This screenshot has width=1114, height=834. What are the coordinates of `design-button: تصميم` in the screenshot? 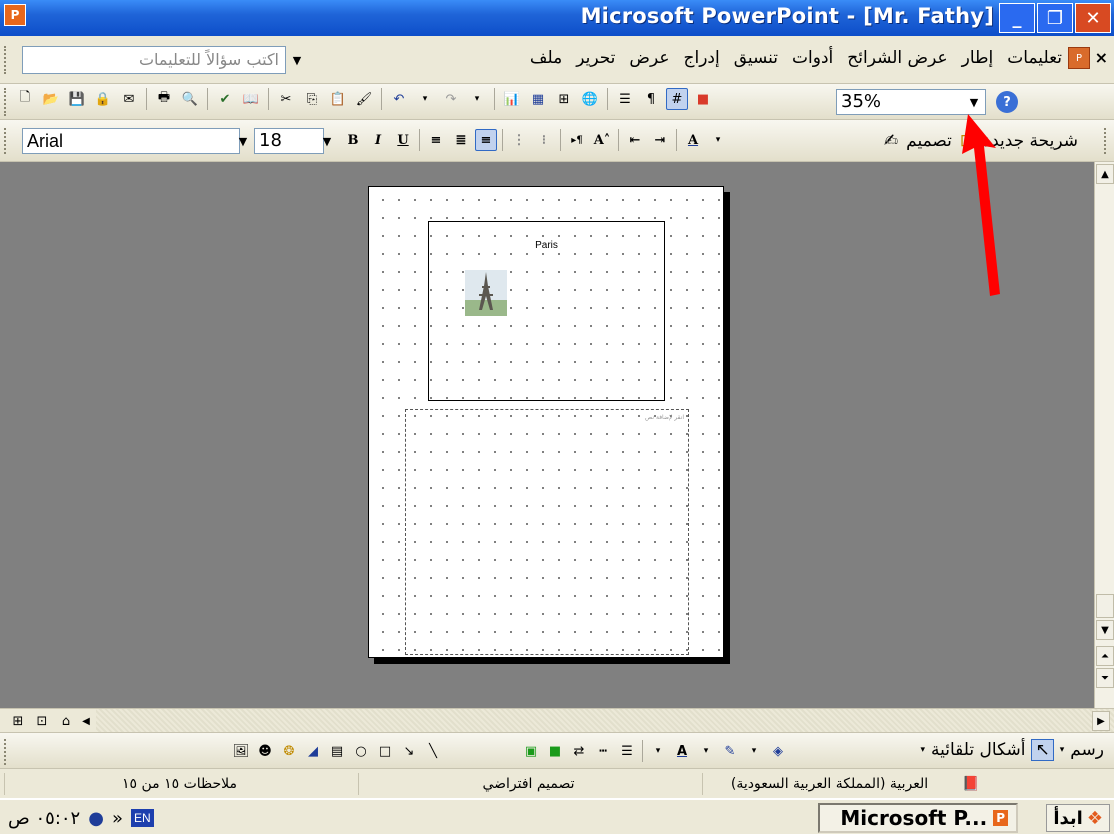 It's located at (929, 141).